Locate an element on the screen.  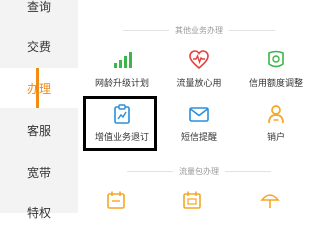
sidebar-item-handle: 办理 is located at coordinates (39, 88).